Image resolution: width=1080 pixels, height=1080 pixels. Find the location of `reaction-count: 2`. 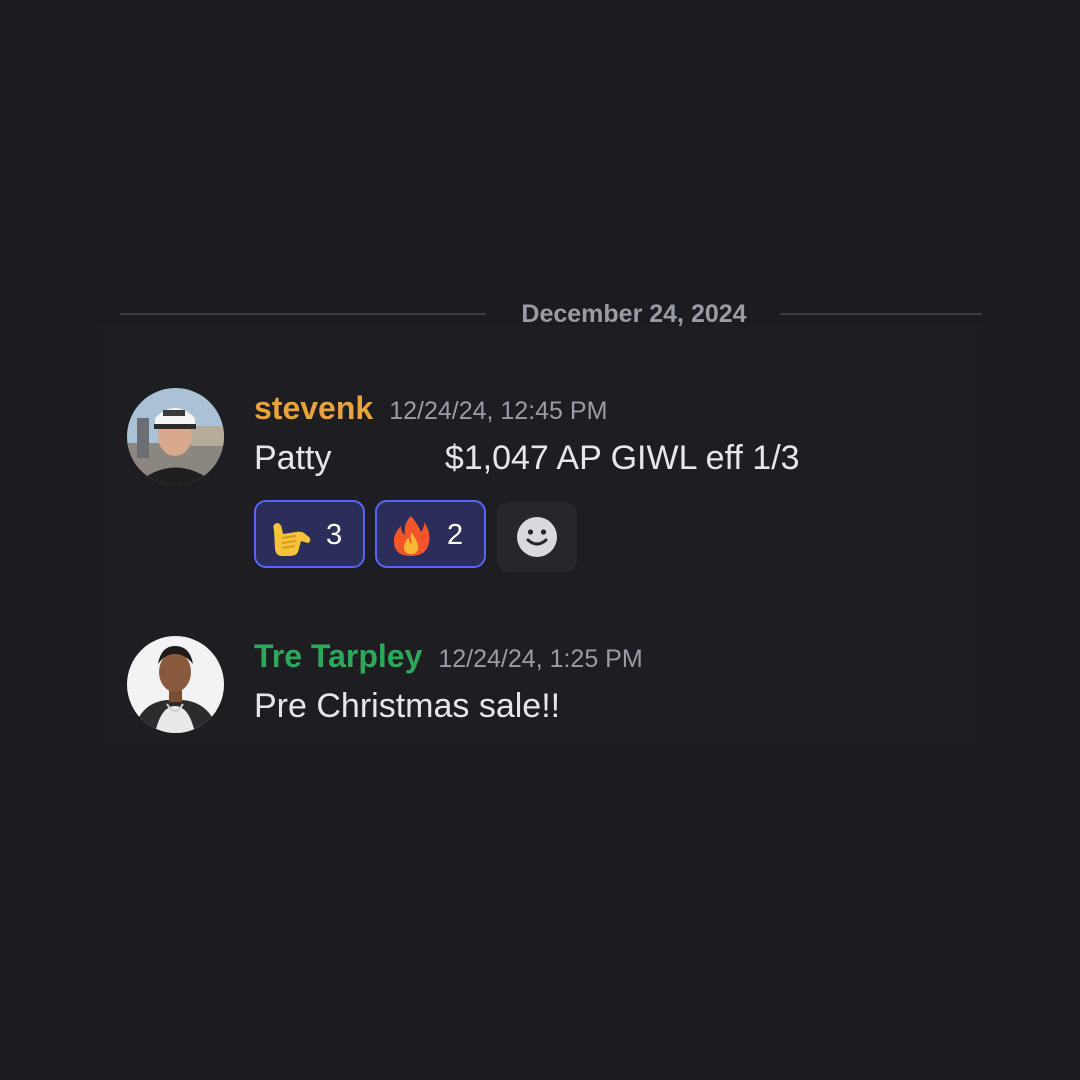

reaction-count: 2 is located at coordinates (455, 535).